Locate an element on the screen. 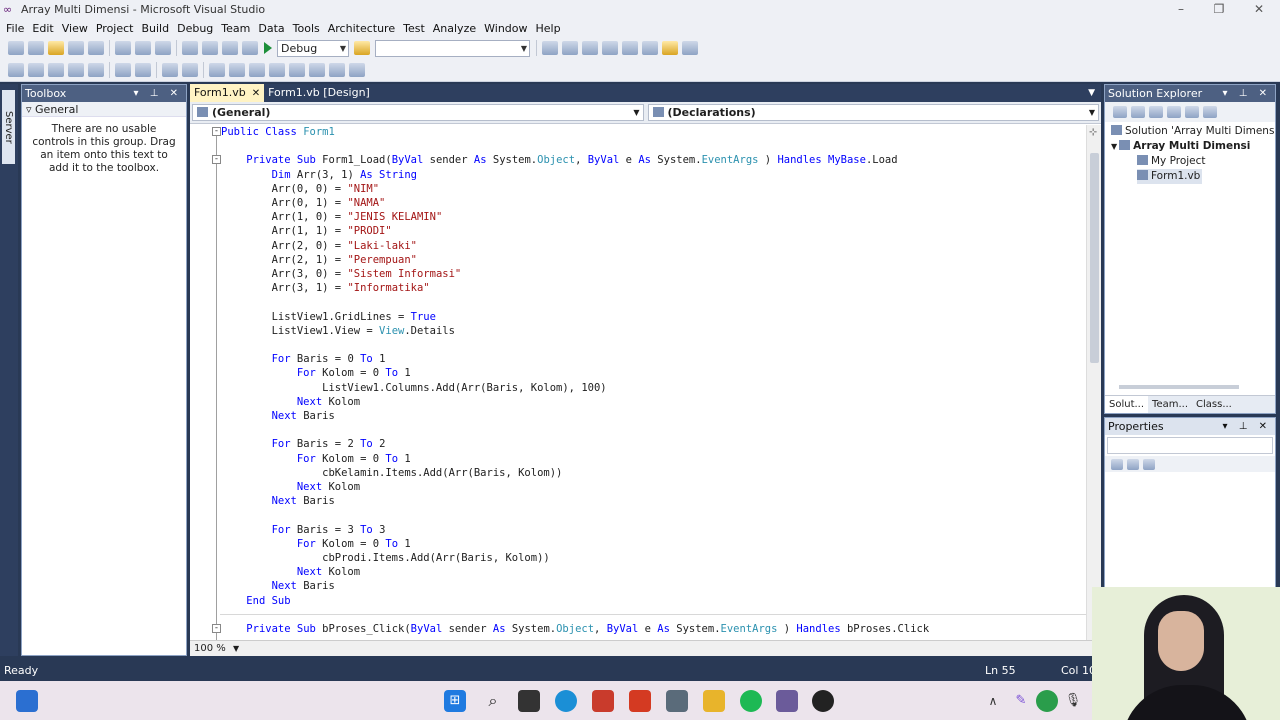  object-browser-icon is located at coordinates (590, 48).